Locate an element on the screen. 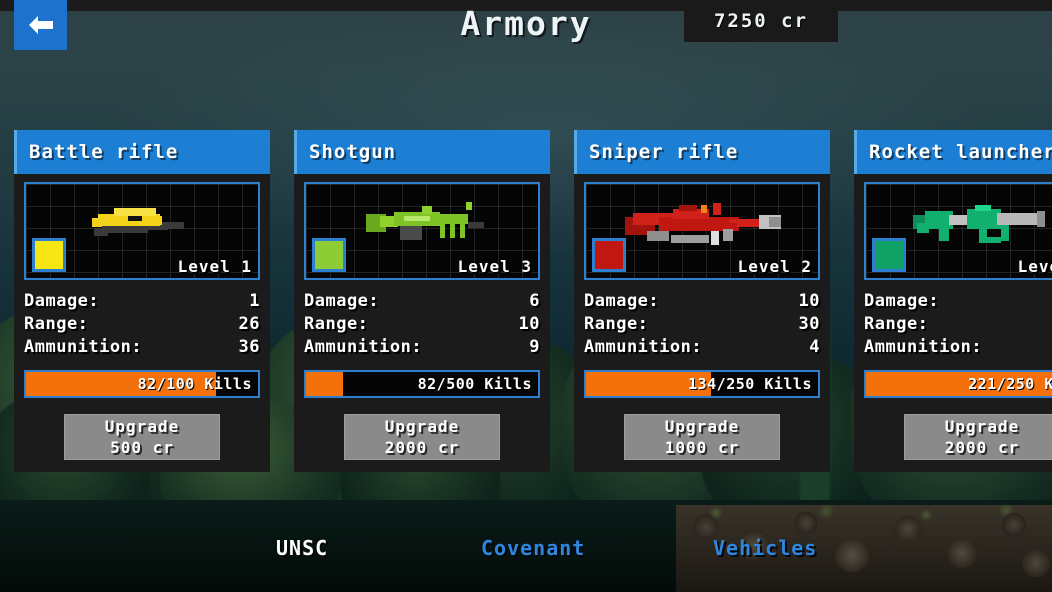 The image size is (1052, 592). tab-unsc: UNSC is located at coordinates (302, 548).